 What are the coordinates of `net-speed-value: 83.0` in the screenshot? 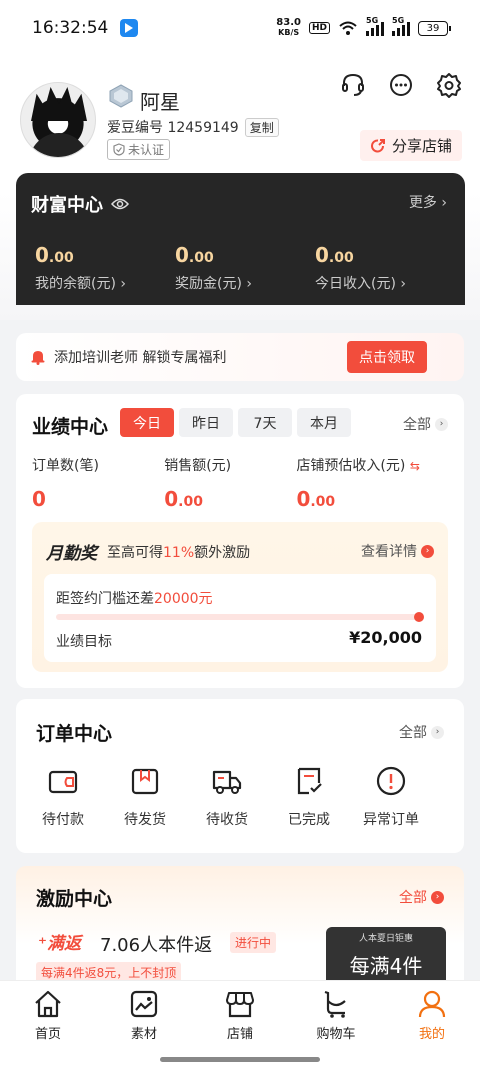 It's located at (288, 22).